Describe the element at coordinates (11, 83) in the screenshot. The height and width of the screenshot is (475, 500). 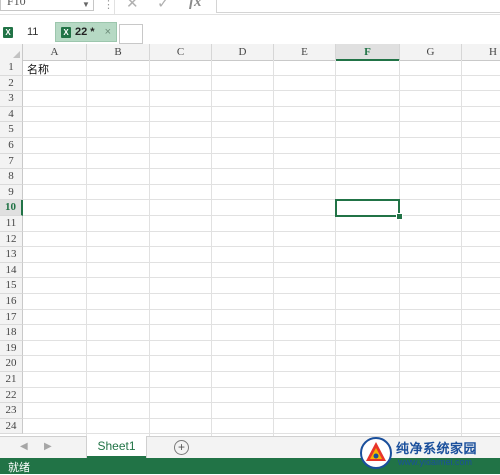
I see `row-header-2: 2` at that location.